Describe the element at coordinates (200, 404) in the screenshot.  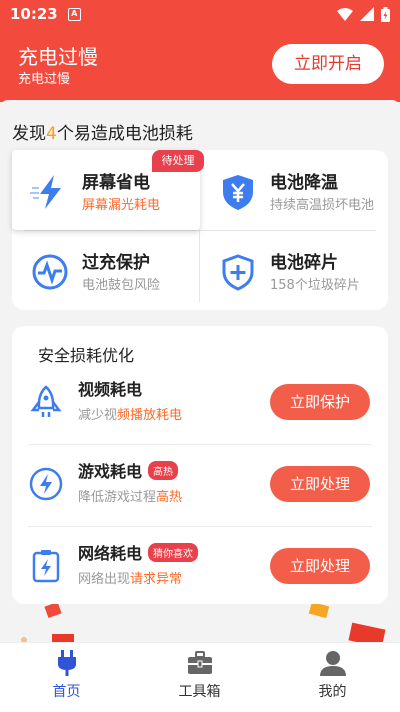
I see `optimize-row-video: 视频耗电 减少视频播放耗电 立即保护` at that location.